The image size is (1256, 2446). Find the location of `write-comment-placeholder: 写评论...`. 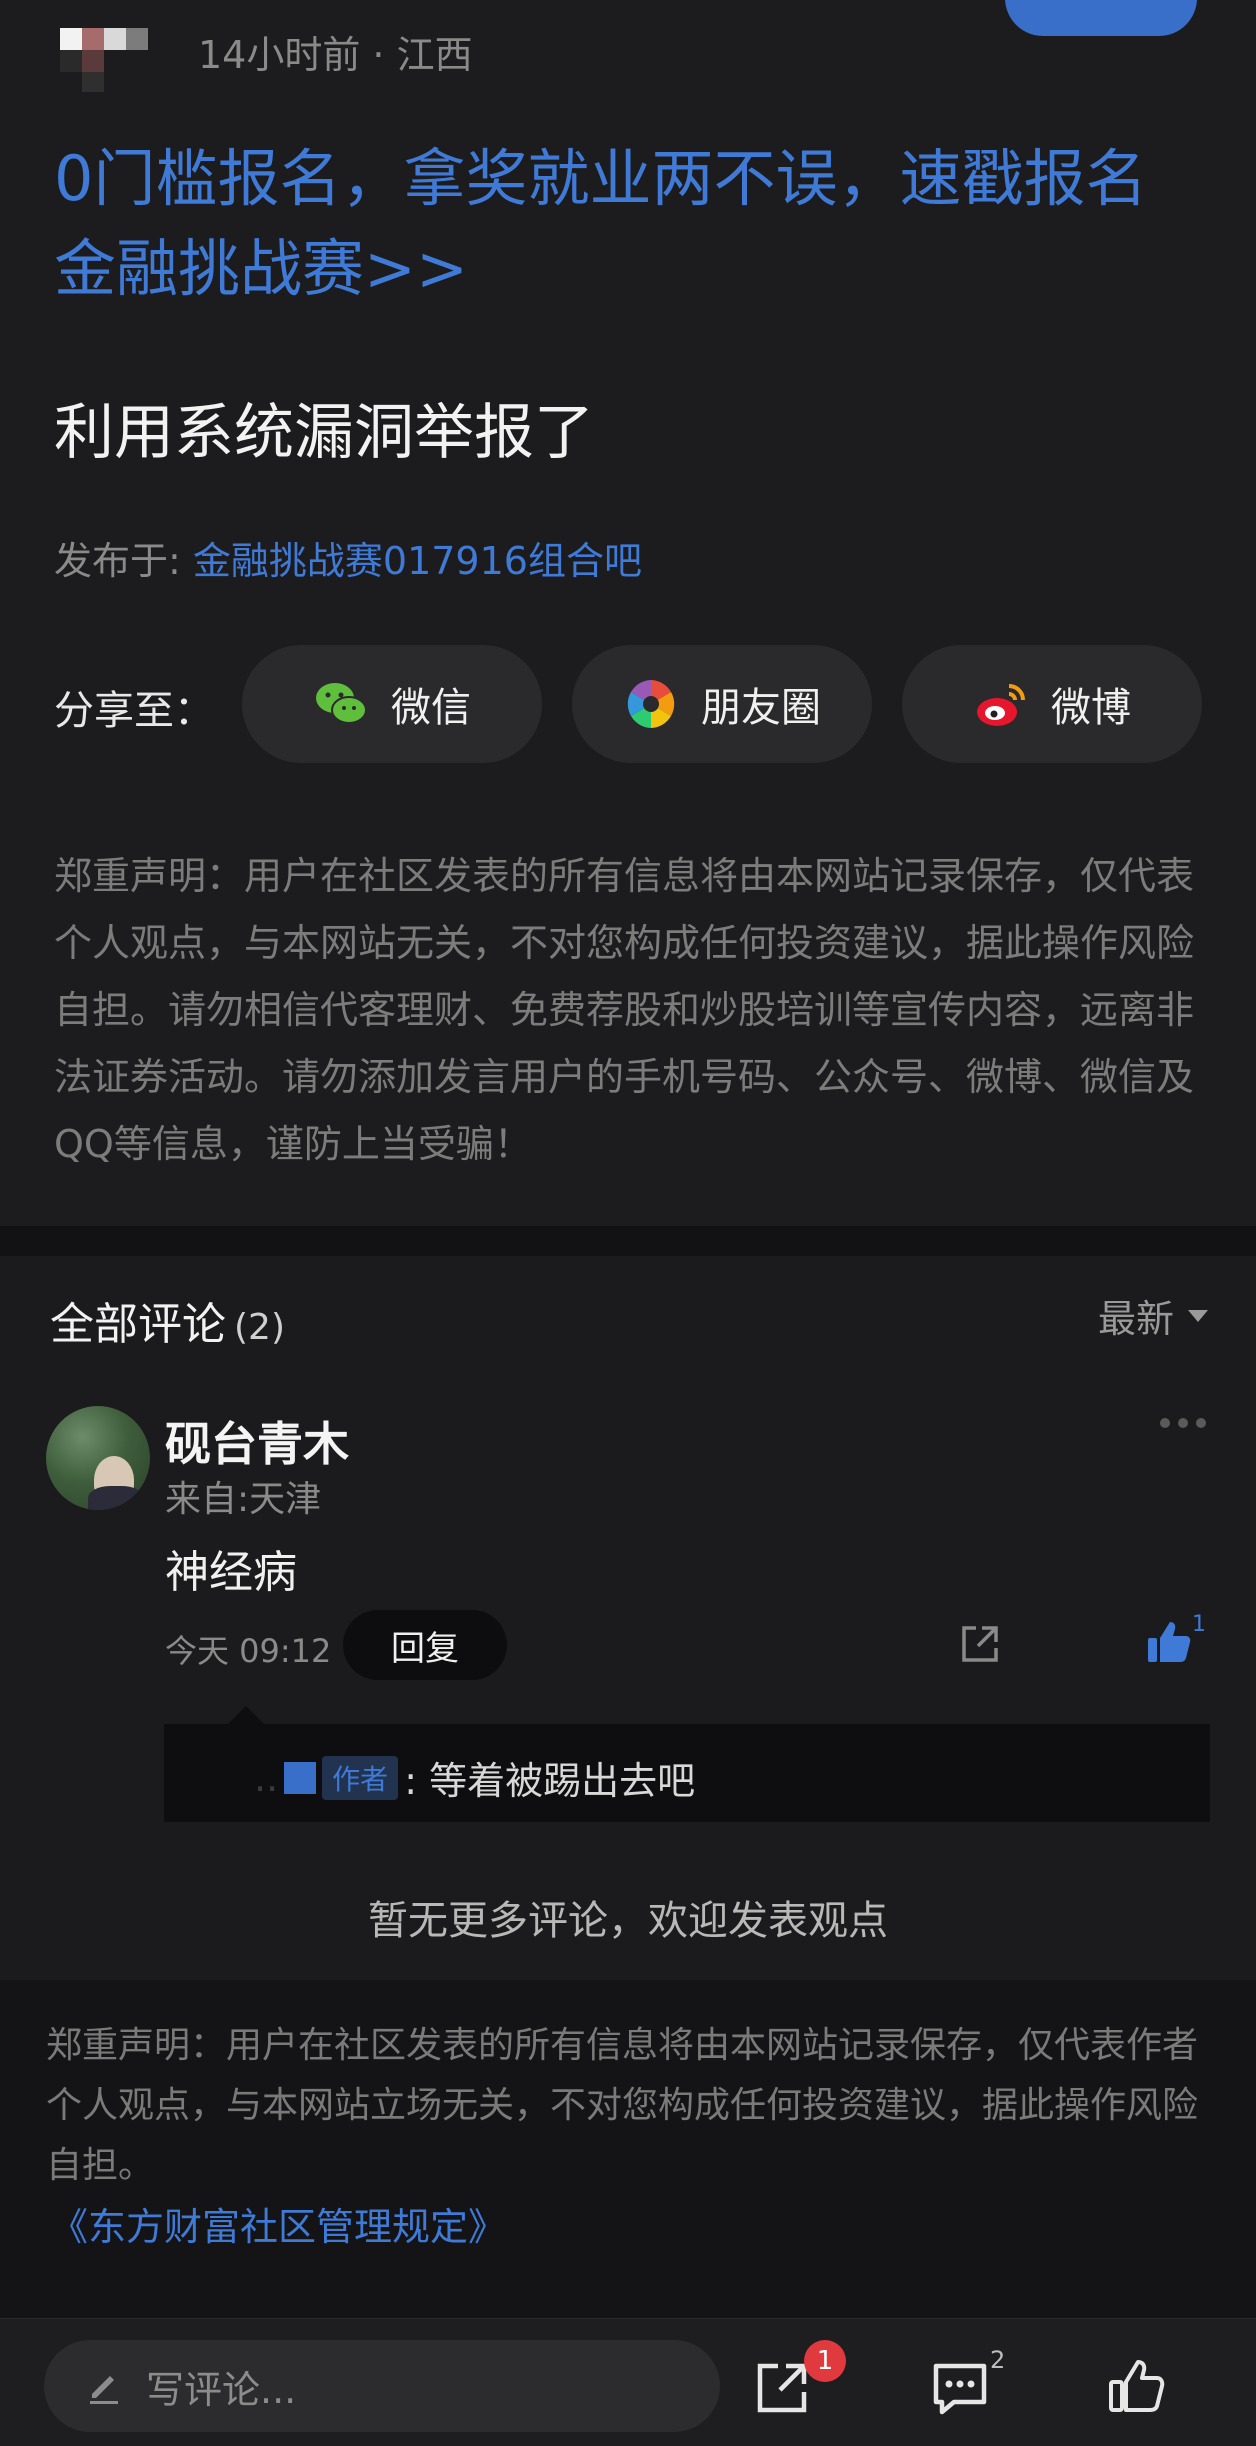

write-comment-placeholder: 写评论... is located at coordinates (221, 2389).